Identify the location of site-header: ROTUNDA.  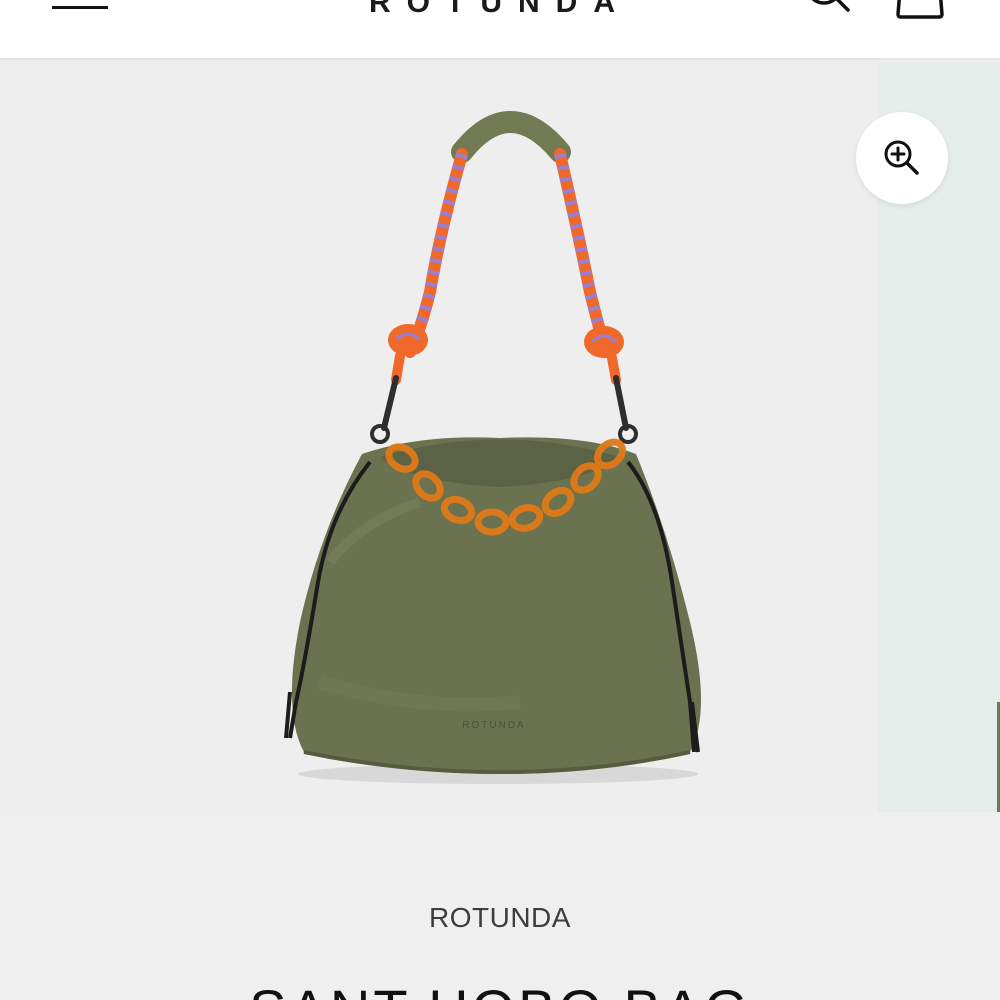
(500, 30).